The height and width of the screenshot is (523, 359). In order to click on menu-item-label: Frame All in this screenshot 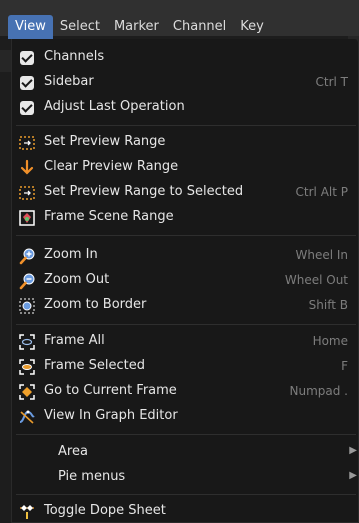, I will do `click(74, 340)`.